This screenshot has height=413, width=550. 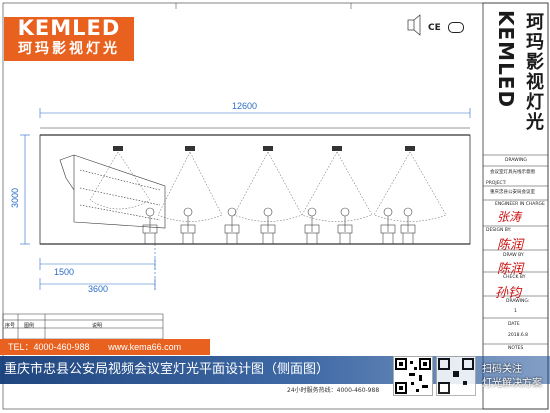 What do you see at coordinates (167, 369) in the screenshot?
I see `drawing-caption: 重庆市忠县公安局视频会议室灯光平面设计图（侧面图）` at bounding box center [167, 369].